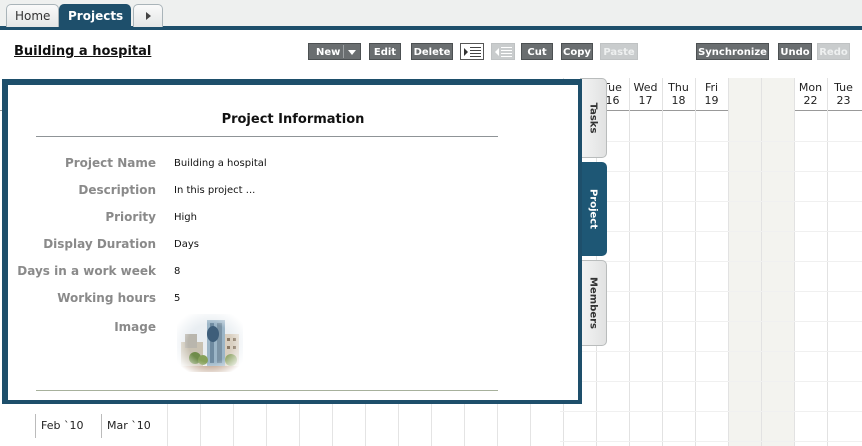 The height and width of the screenshot is (446, 862). Describe the element at coordinates (32, 15) in the screenshot. I see `tab-home: Home` at that location.